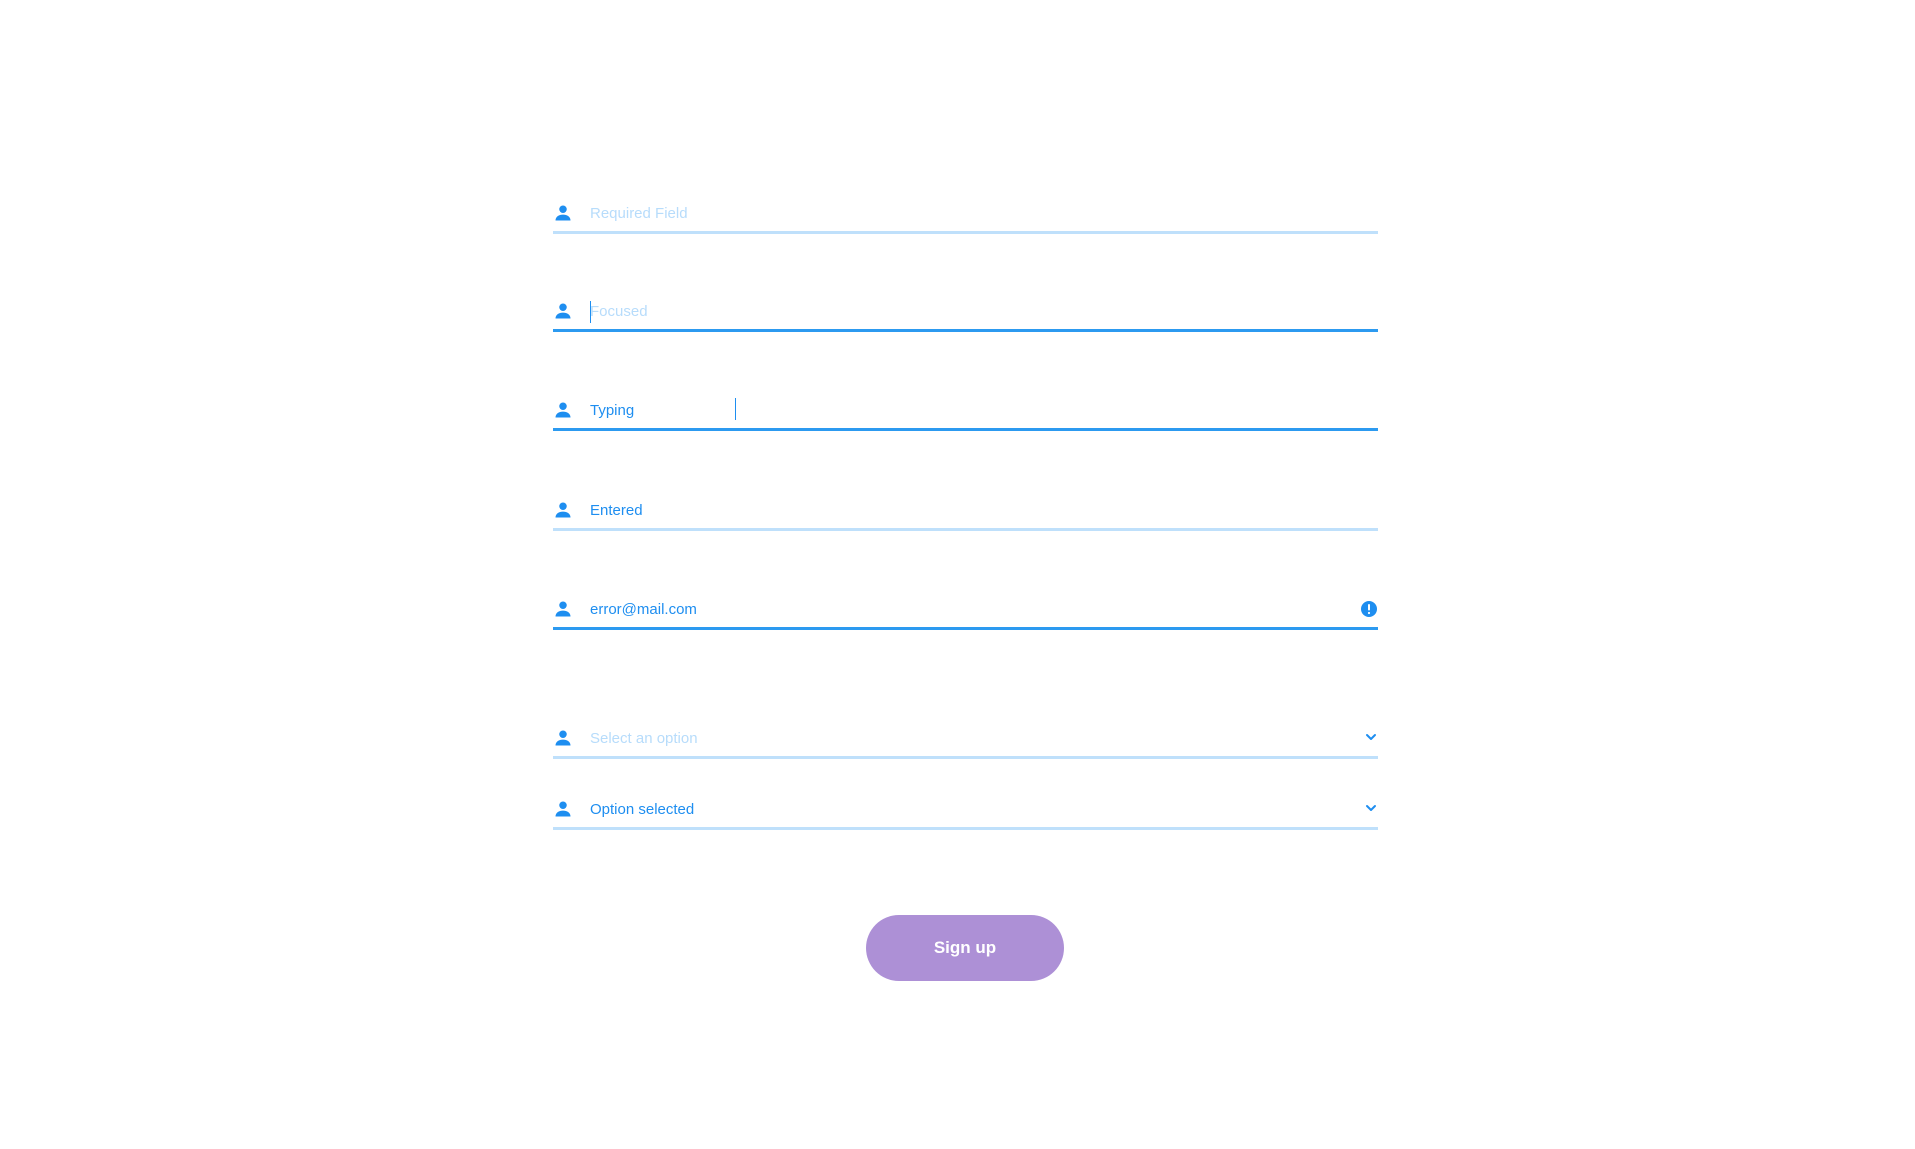 The image size is (1915, 1149). Describe the element at coordinates (643, 609) in the screenshot. I see `email-field-value: error@mail.com` at that location.